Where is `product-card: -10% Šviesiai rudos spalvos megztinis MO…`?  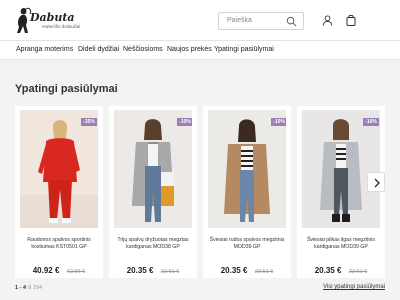 product-card: -10% Šviesiai rudos spalvos megztinis MO… is located at coordinates (247, 192).